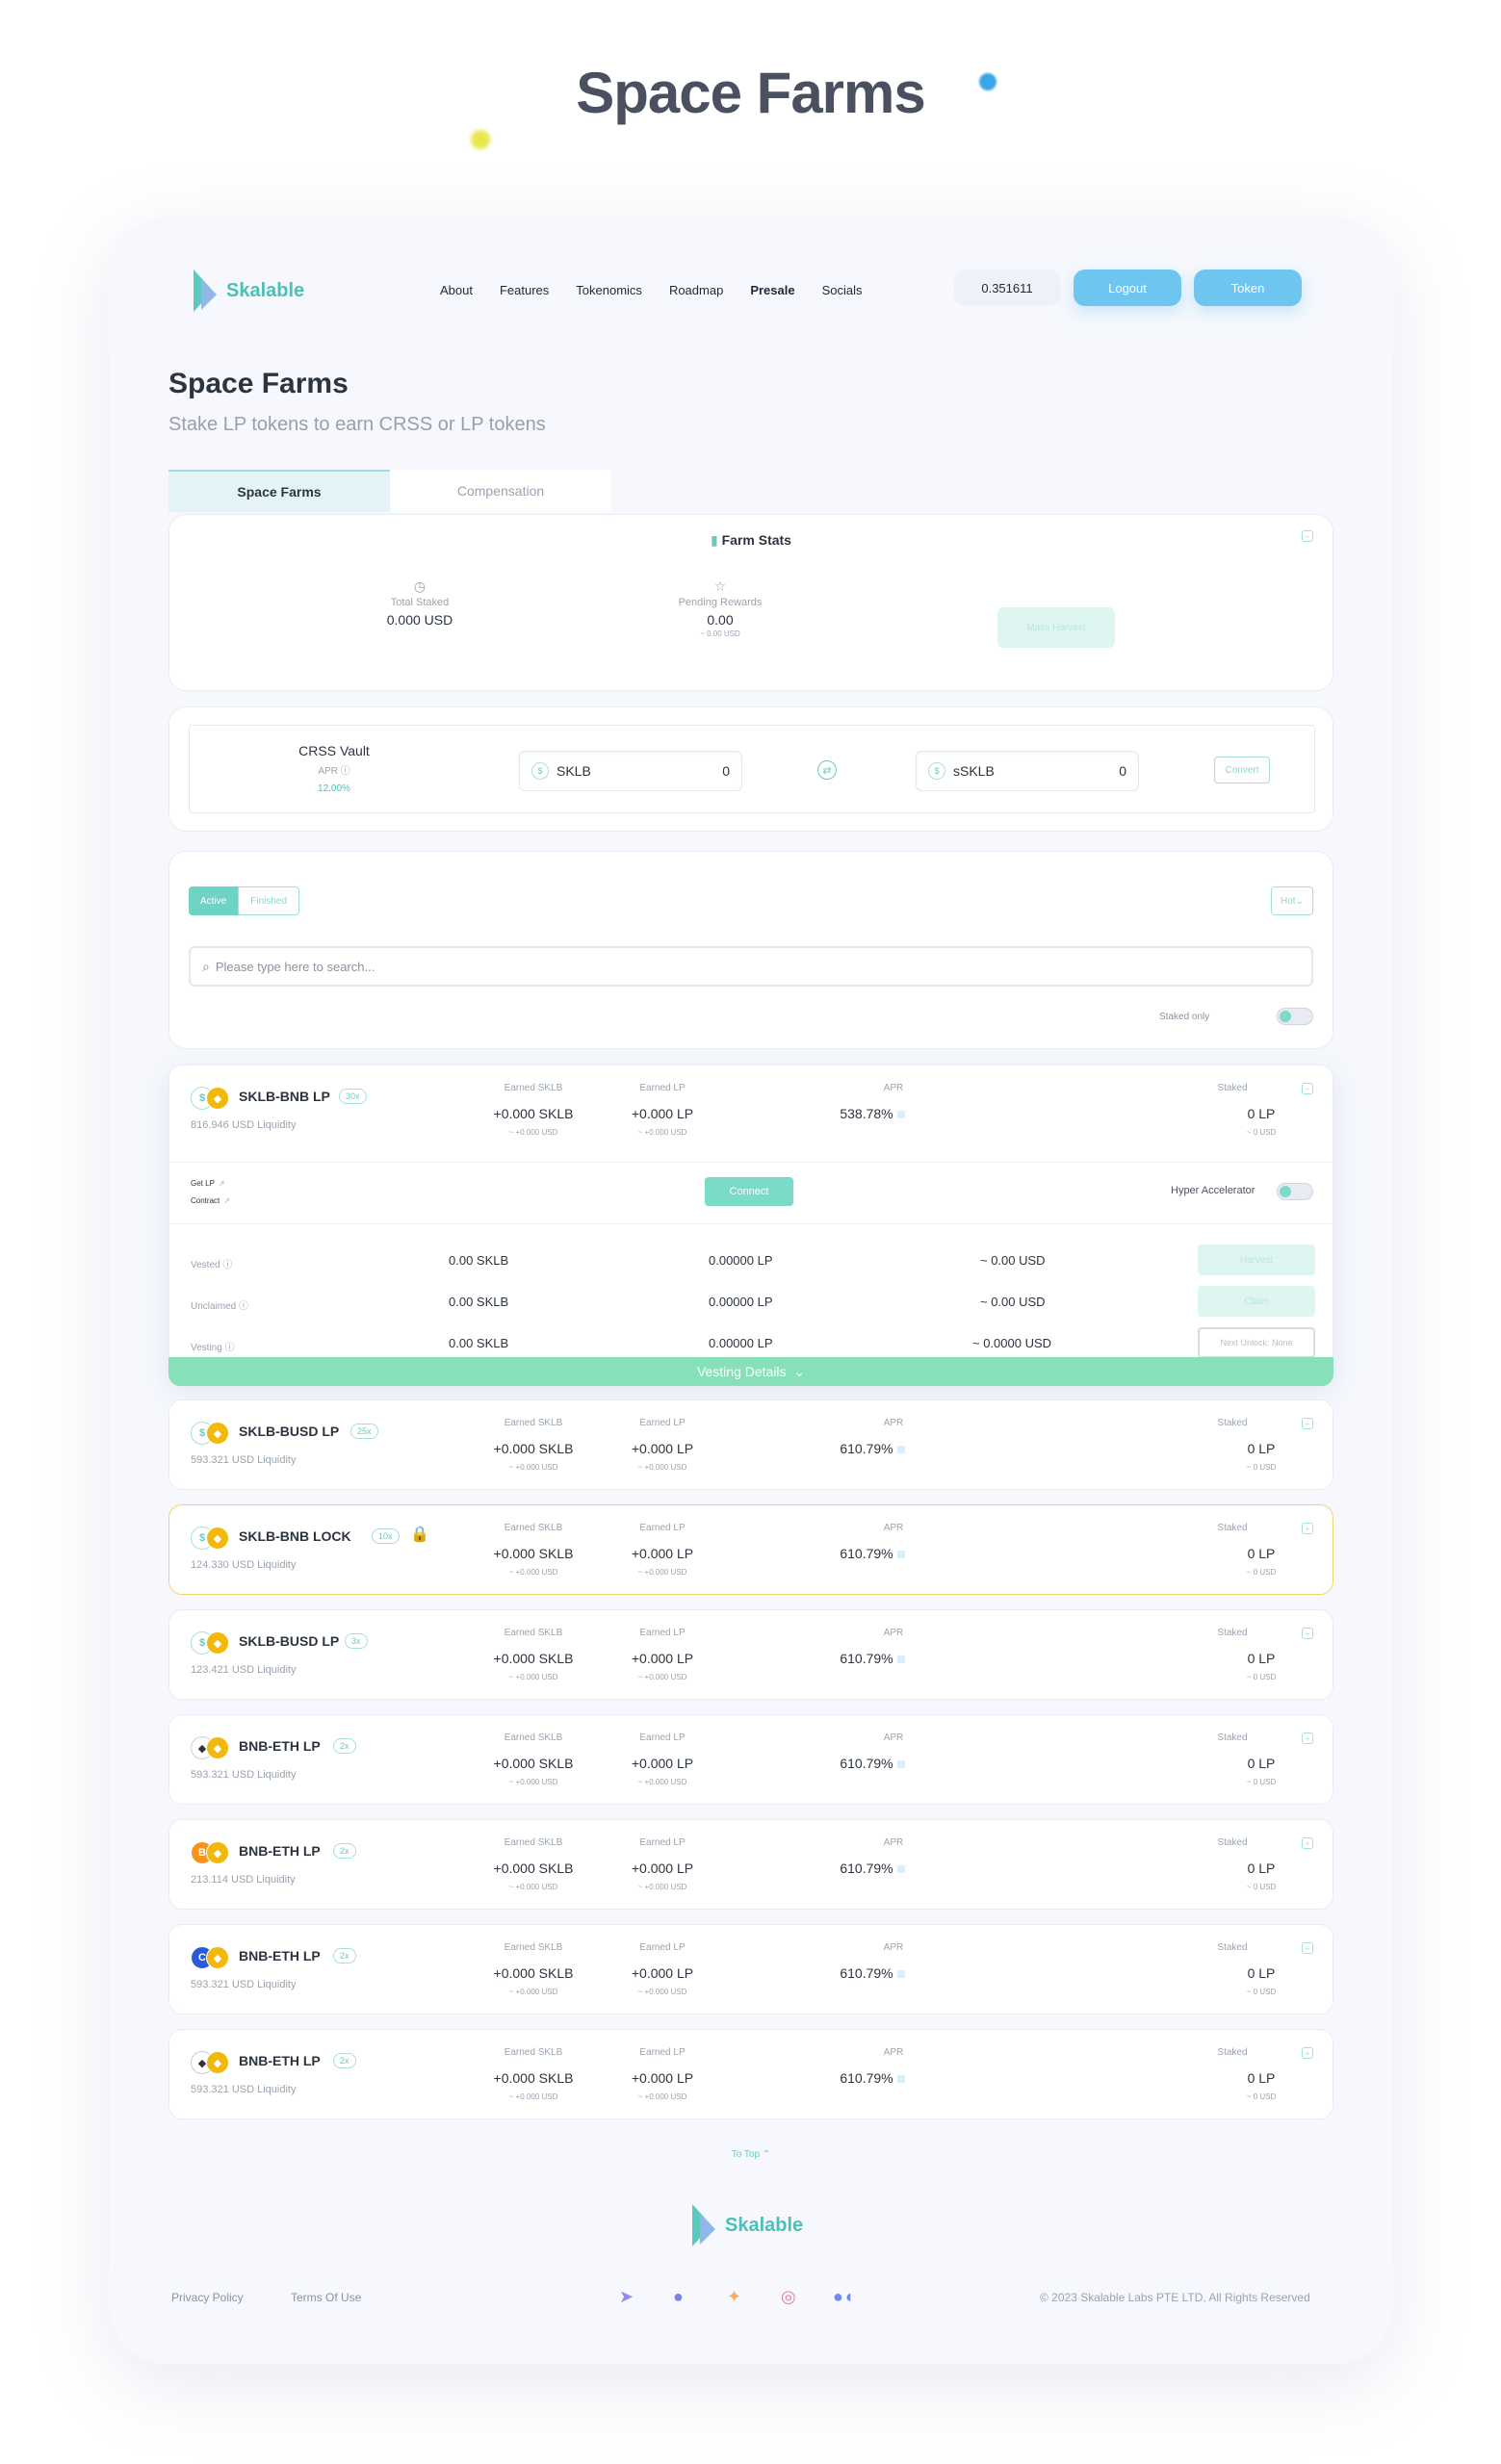 The image size is (1501, 2464). What do you see at coordinates (1256, 1260) in the screenshot?
I see `harvest-button: Harvest` at bounding box center [1256, 1260].